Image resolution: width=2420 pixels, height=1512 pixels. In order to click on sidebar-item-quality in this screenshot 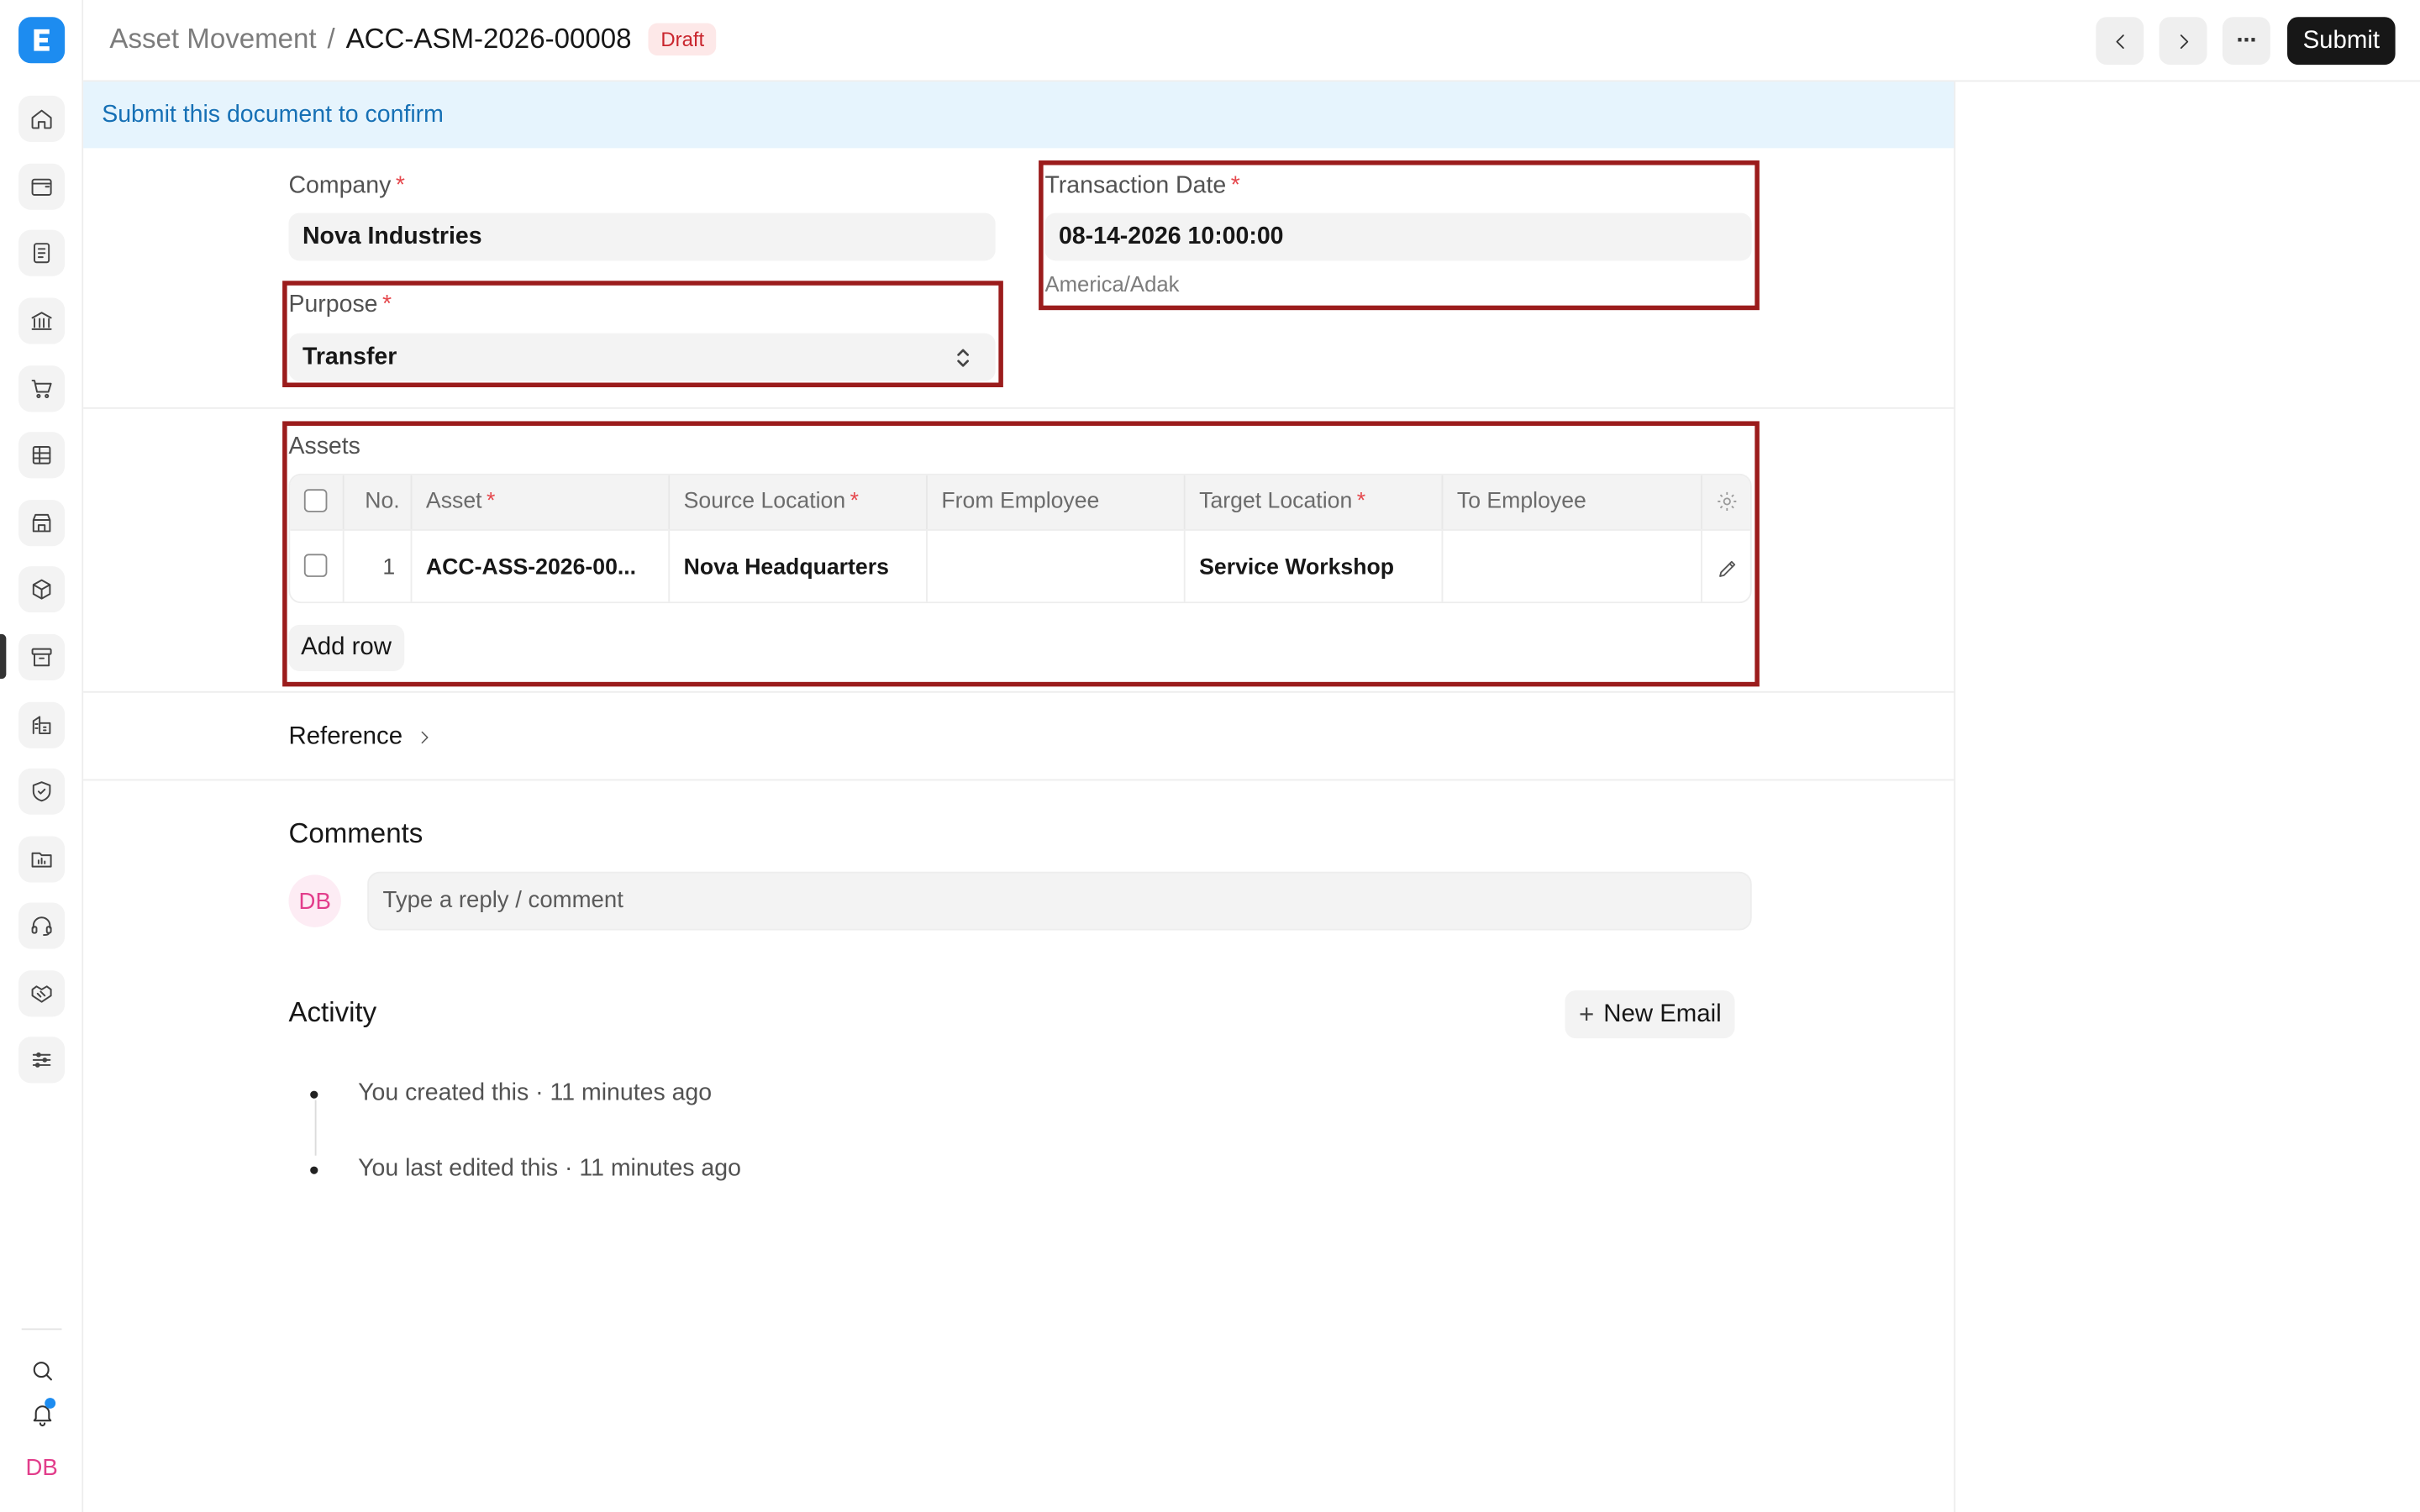, I will do `click(42, 791)`.